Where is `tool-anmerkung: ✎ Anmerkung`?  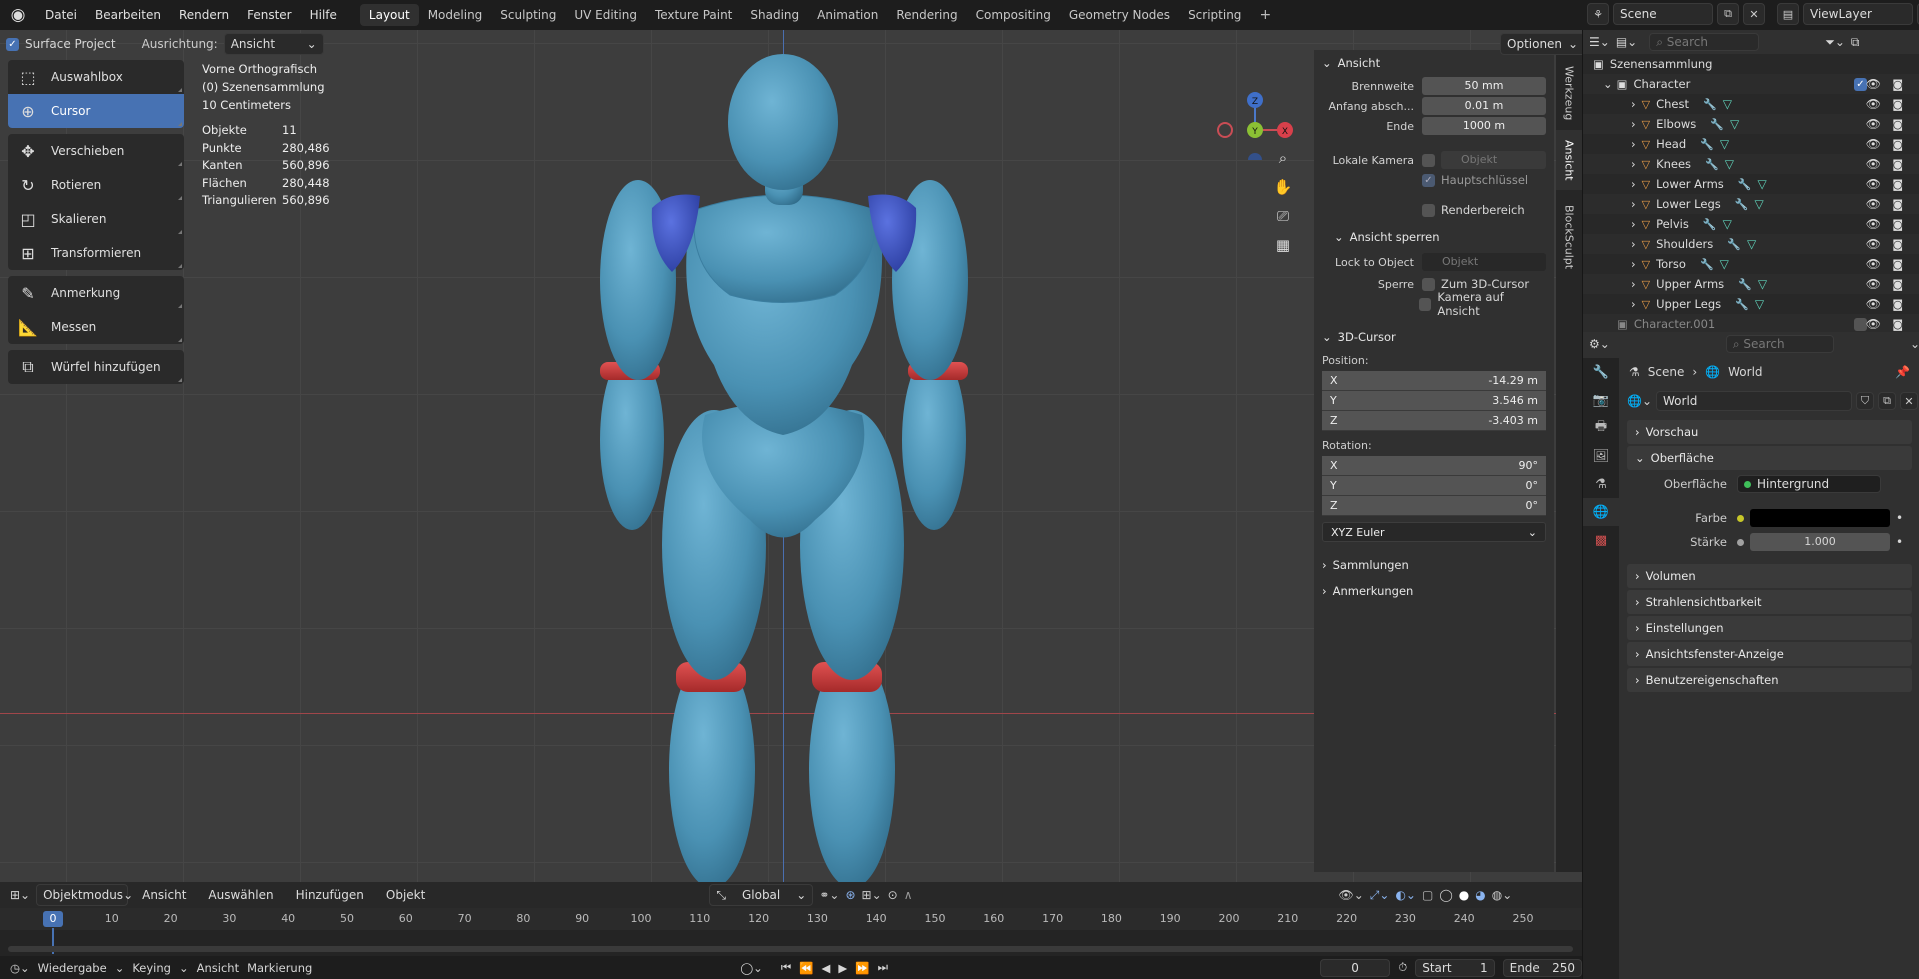 tool-anmerkung: ✎ Anmerkung is located at coordinates (96, 293).